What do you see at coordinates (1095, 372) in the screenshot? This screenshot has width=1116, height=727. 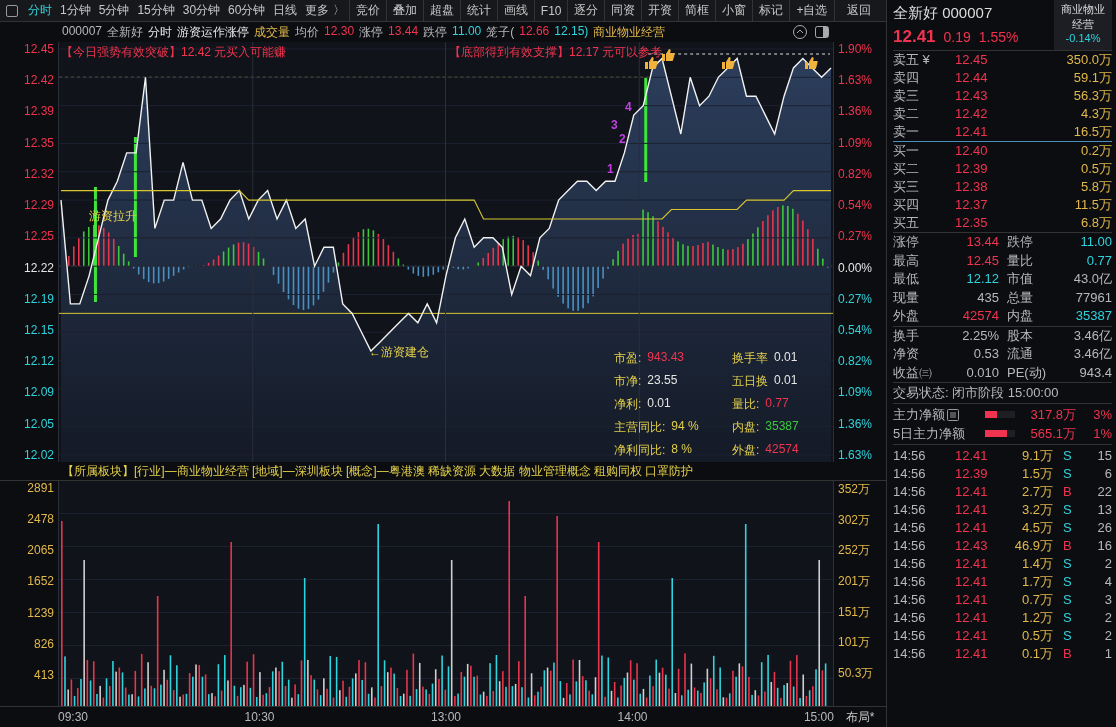 I see `stat-value: 943.4` at bounding box center [1095, 372].